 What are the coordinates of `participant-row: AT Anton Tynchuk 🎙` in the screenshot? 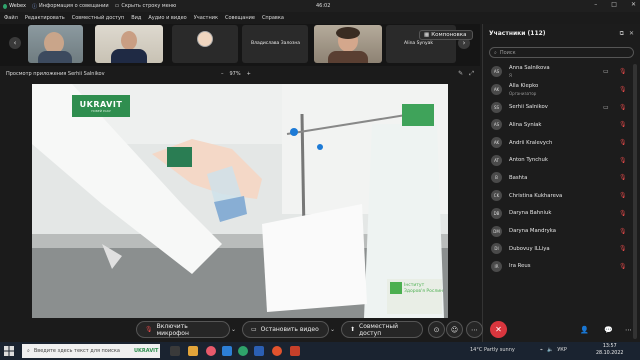 It's located at (561, 160).